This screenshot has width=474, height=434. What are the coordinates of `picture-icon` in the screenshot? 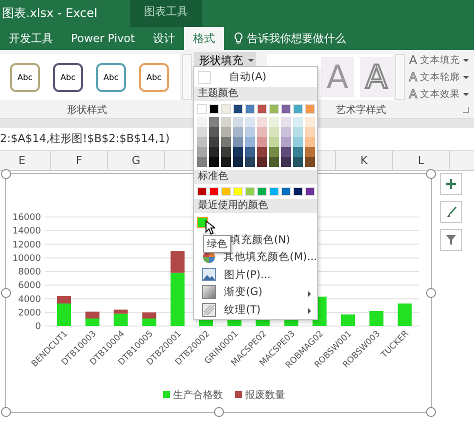 It's located at (209, 275).